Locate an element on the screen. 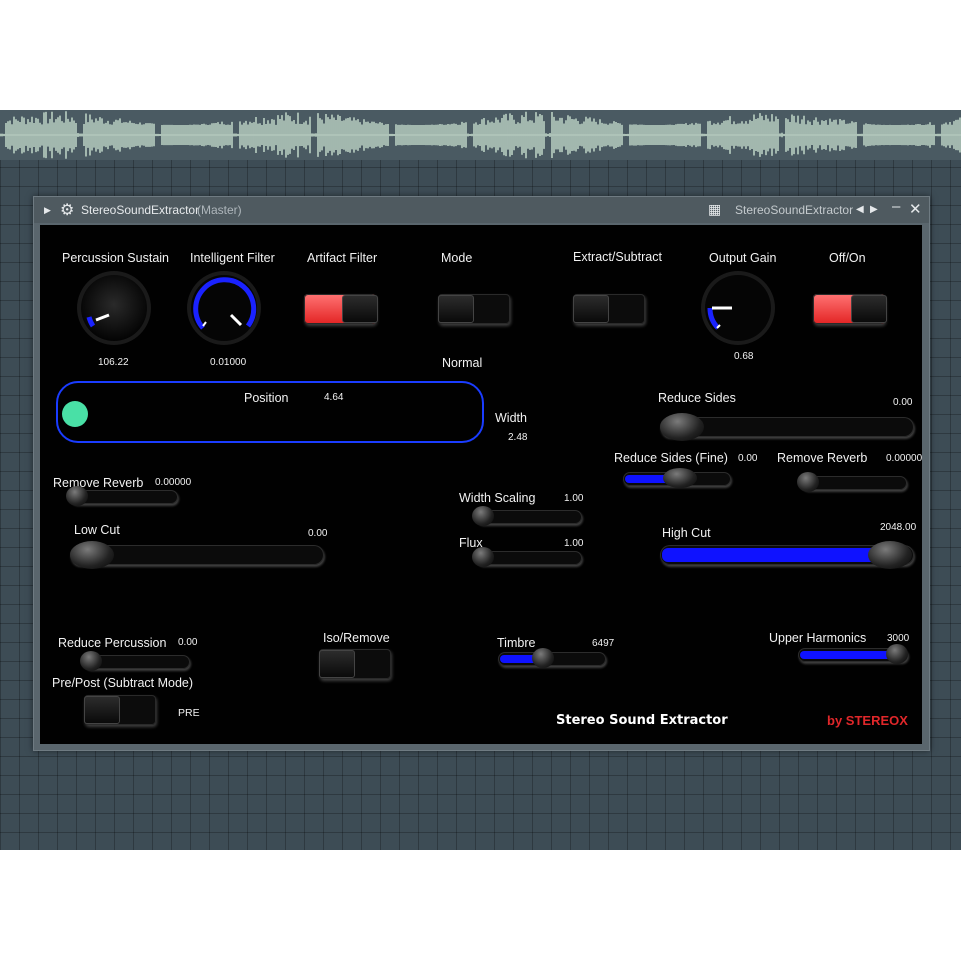 The width and height of the screenshot is (961, 961). reduce-percussion-slider is located at coordinates (135, 661).